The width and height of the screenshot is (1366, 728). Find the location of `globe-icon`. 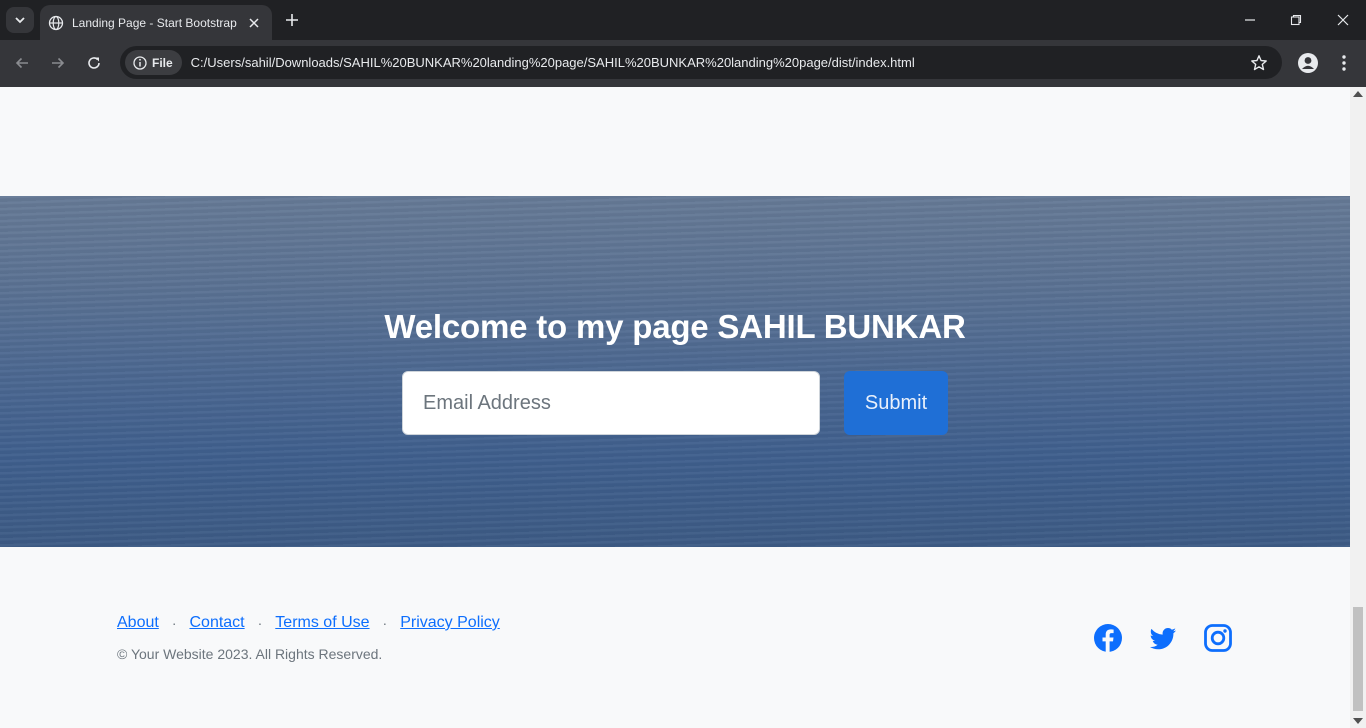

globe-icon is located at coordinates (56, 23).